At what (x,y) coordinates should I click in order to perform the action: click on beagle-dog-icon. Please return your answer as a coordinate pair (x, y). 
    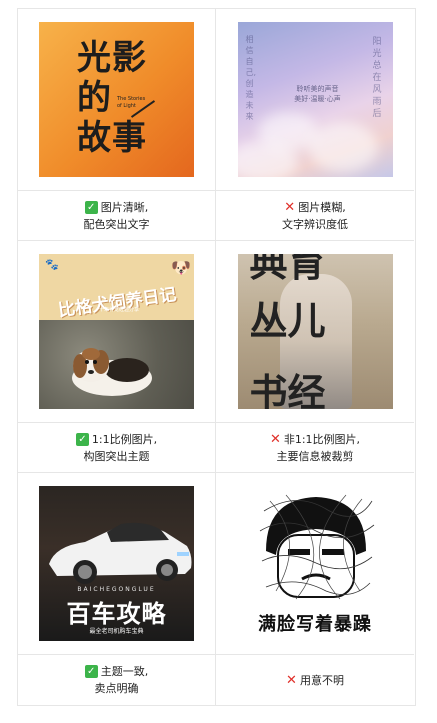
    Looking at the image, I should click on (112, 372).